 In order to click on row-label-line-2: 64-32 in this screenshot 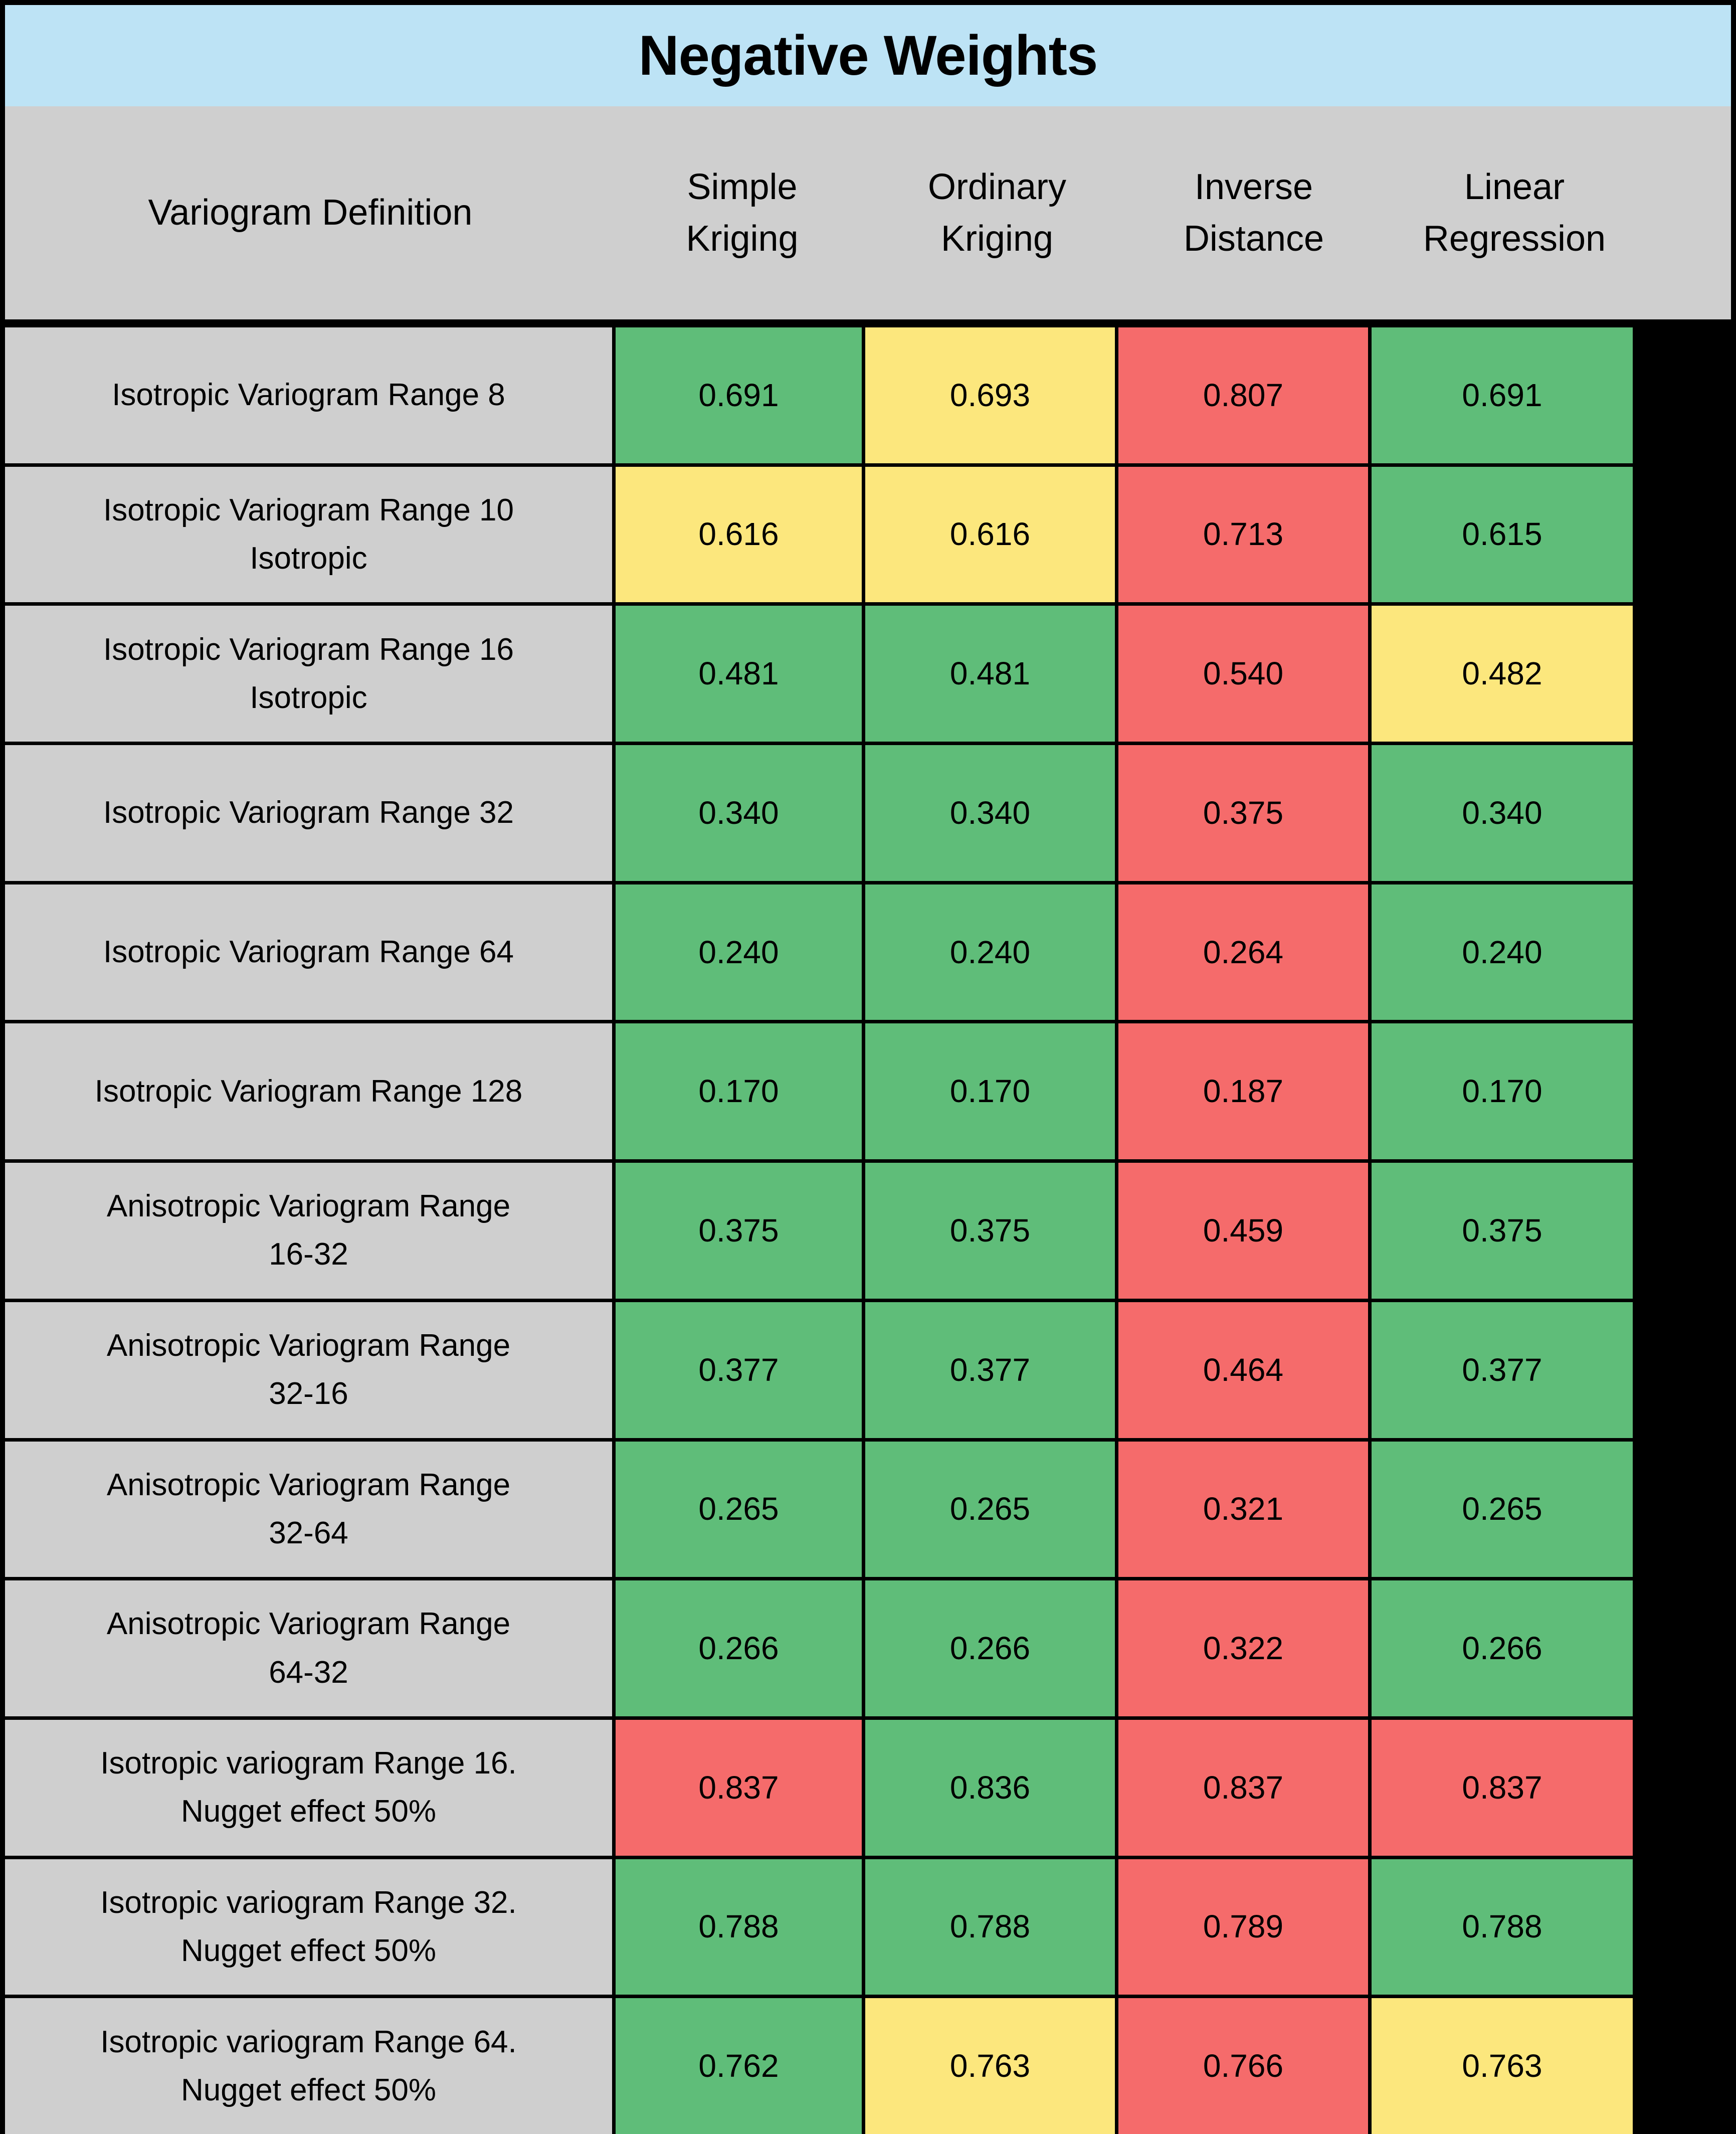, I will do `click(309, 1673)`.